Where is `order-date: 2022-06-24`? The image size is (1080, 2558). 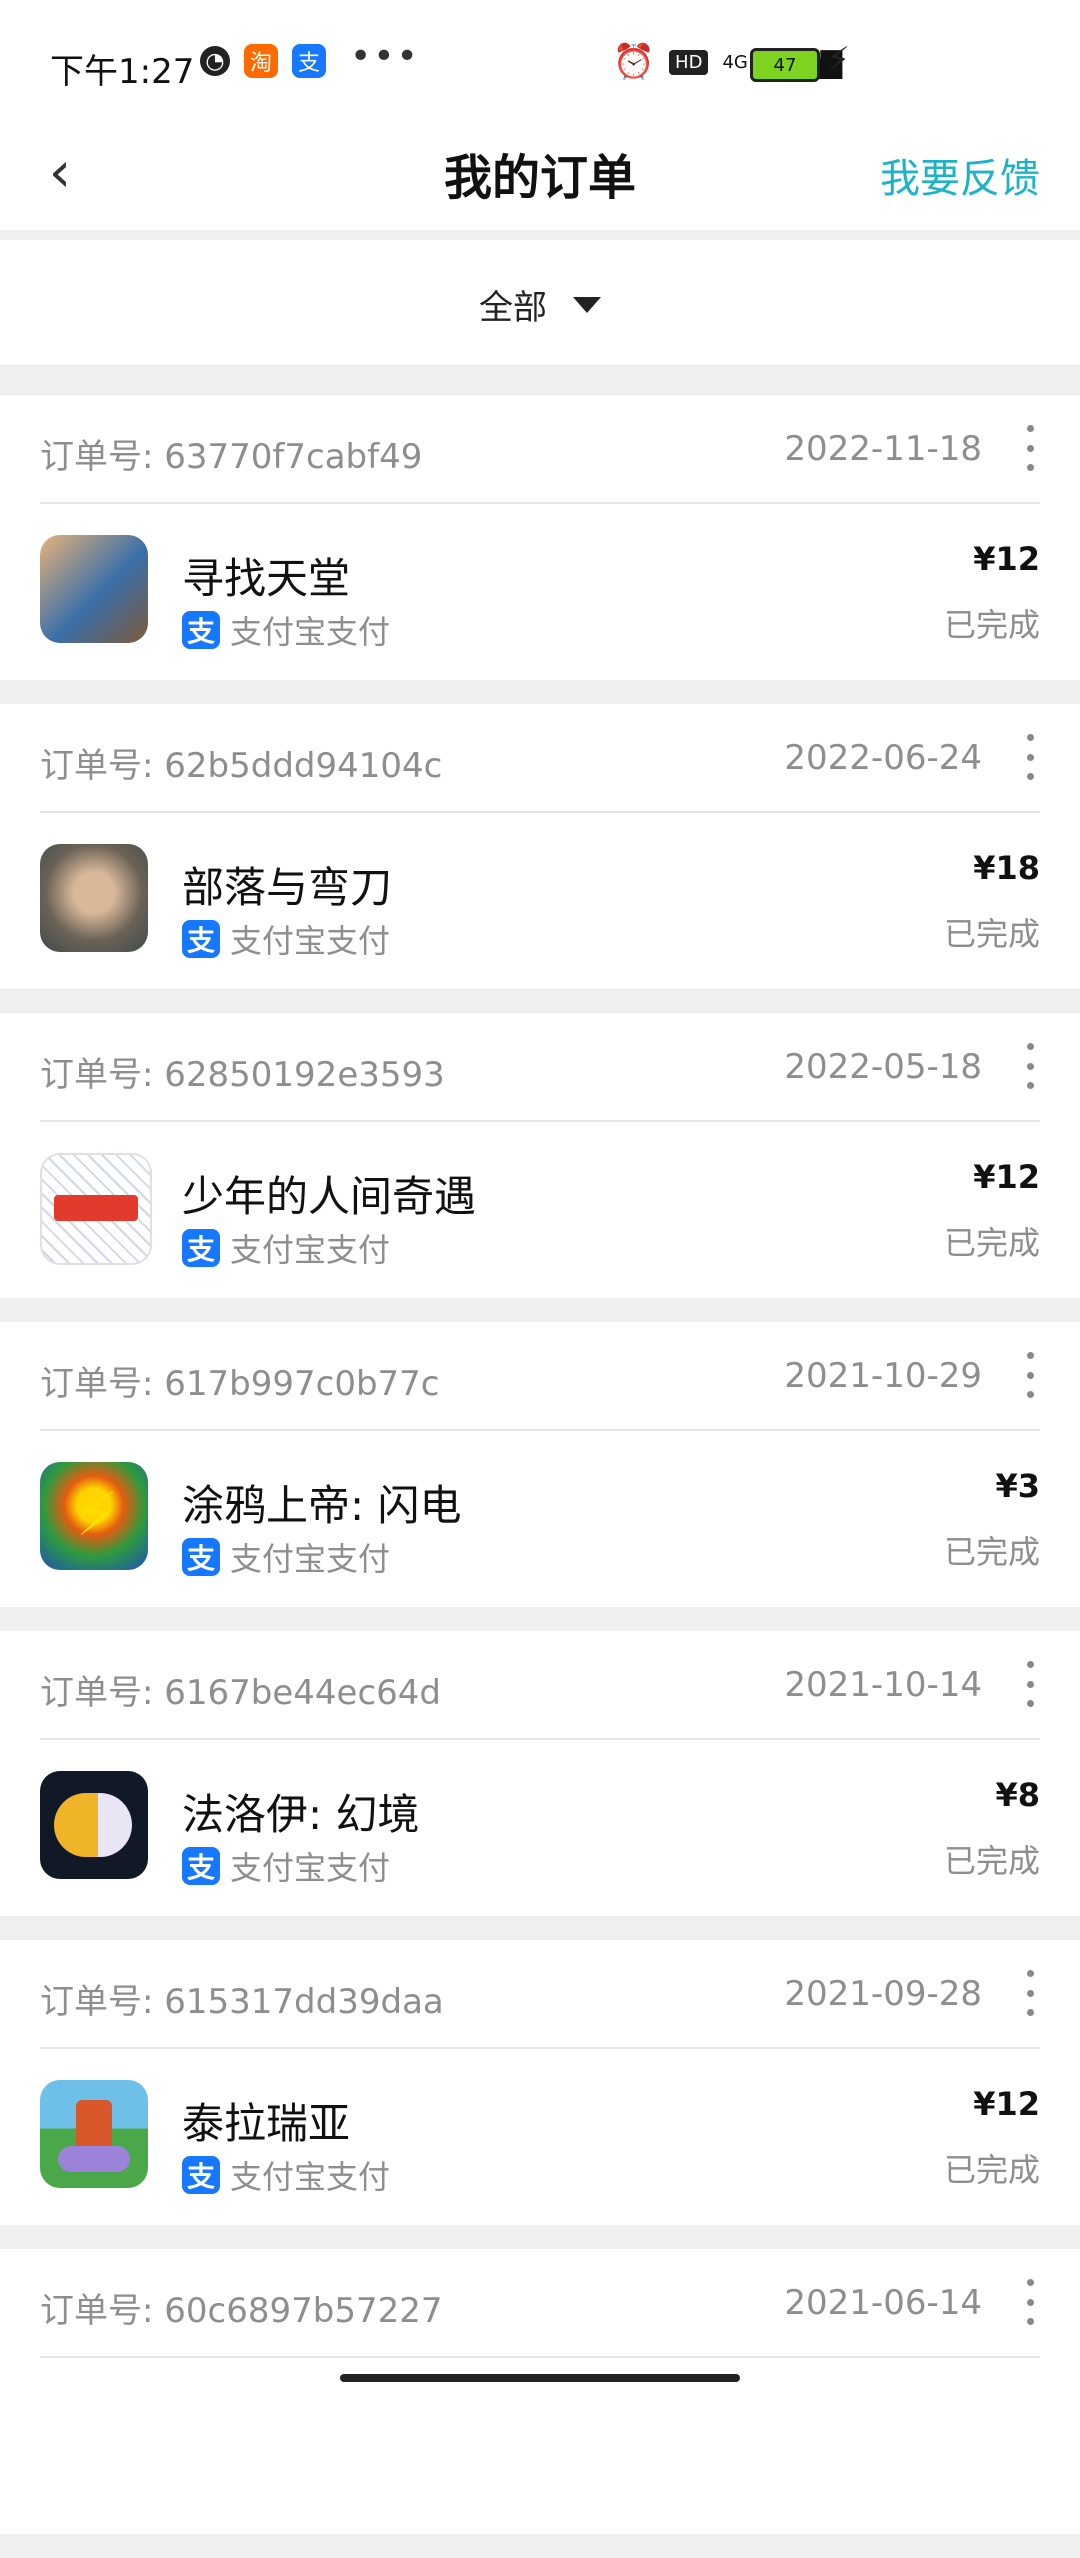 order-date: 2022-06-24 is located at coordinates (883, 758).